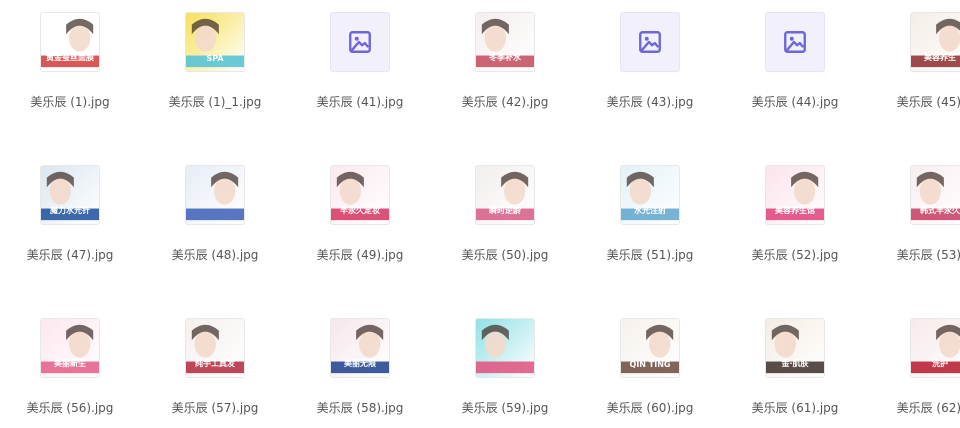  I want to click on file-thumbnail: 魔力水光针, so click(70, 195).